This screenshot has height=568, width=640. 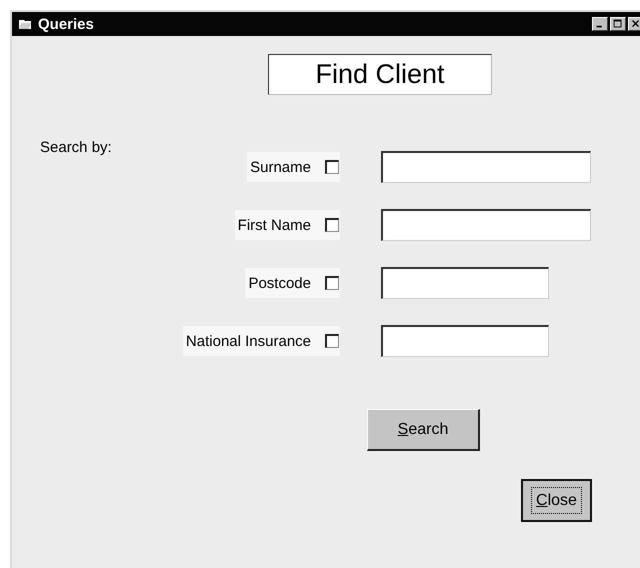 I want to click on criterion-checkbox: First Name, so click(x=287, y=225).